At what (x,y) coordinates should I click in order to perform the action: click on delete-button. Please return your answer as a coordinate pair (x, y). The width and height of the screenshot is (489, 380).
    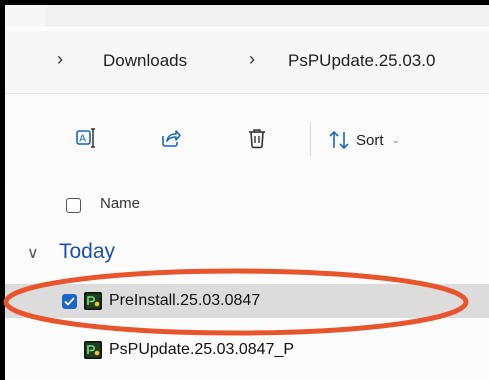
    Looking at the image, I should click on (257, 138).